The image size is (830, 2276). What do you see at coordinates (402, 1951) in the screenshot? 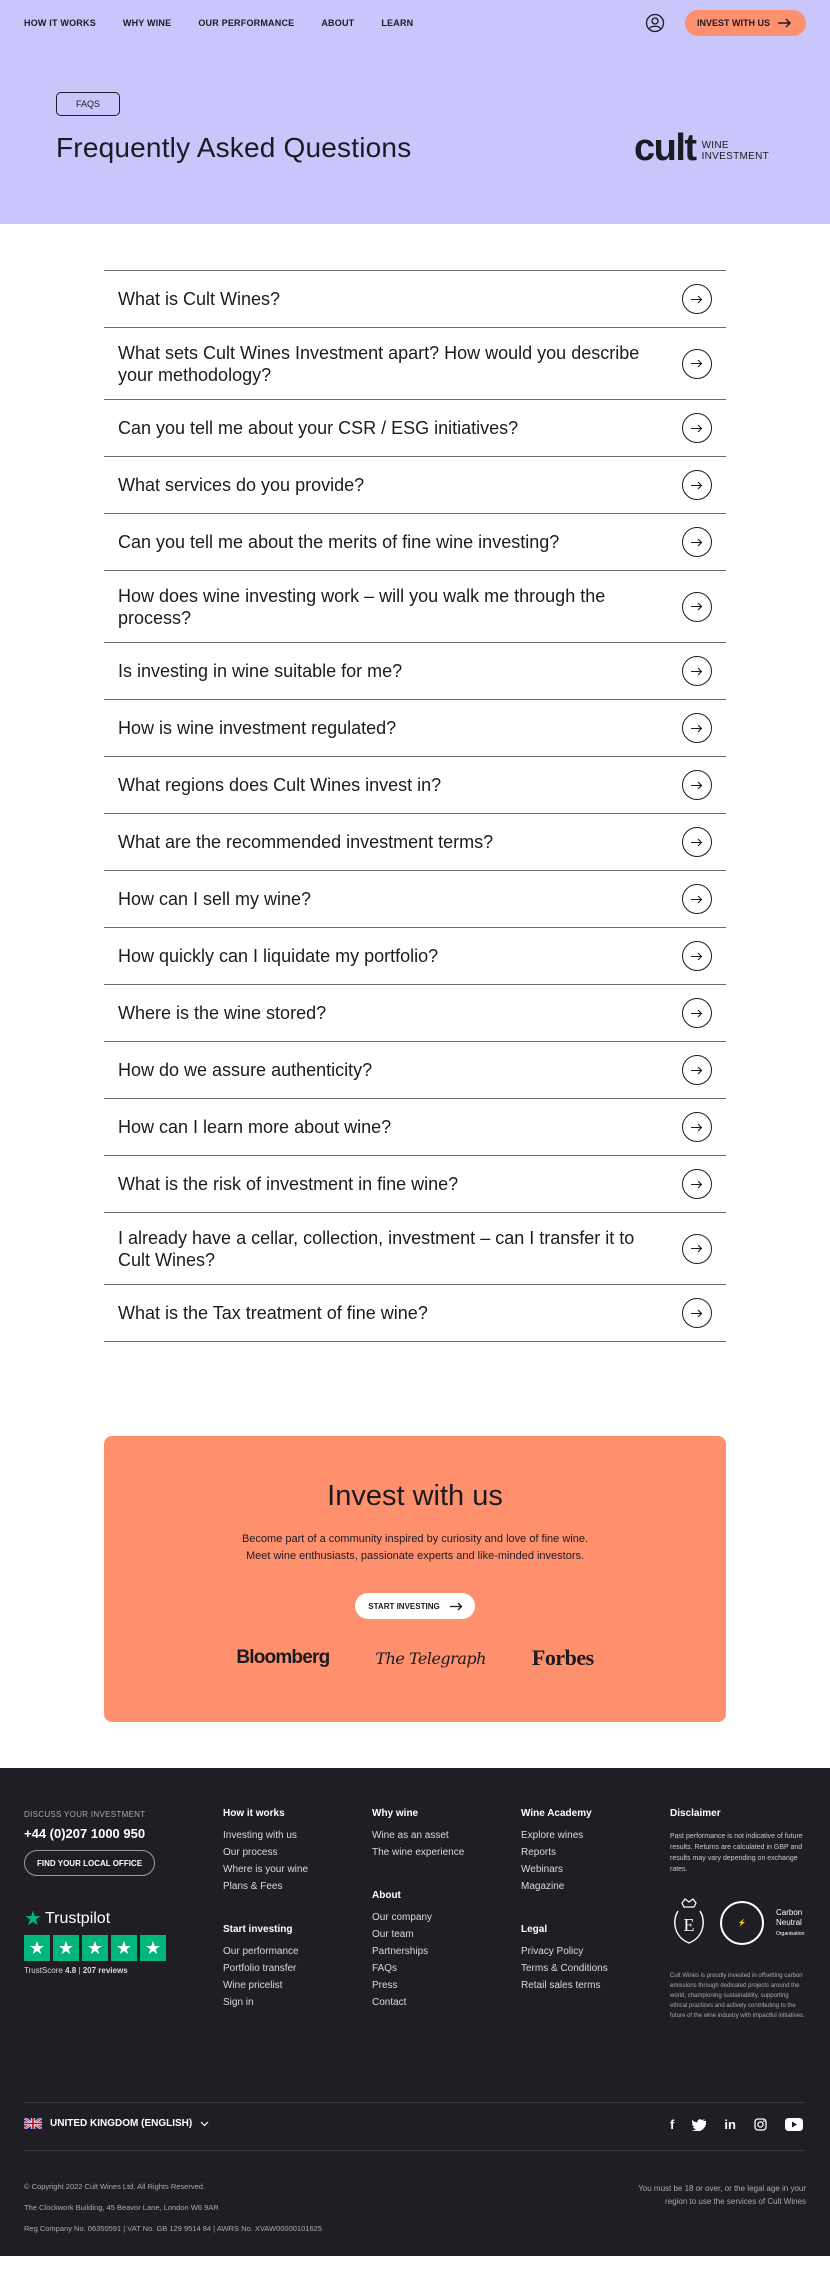
I see `footer-link: Partnerships` at bounding box center [402, 1951].